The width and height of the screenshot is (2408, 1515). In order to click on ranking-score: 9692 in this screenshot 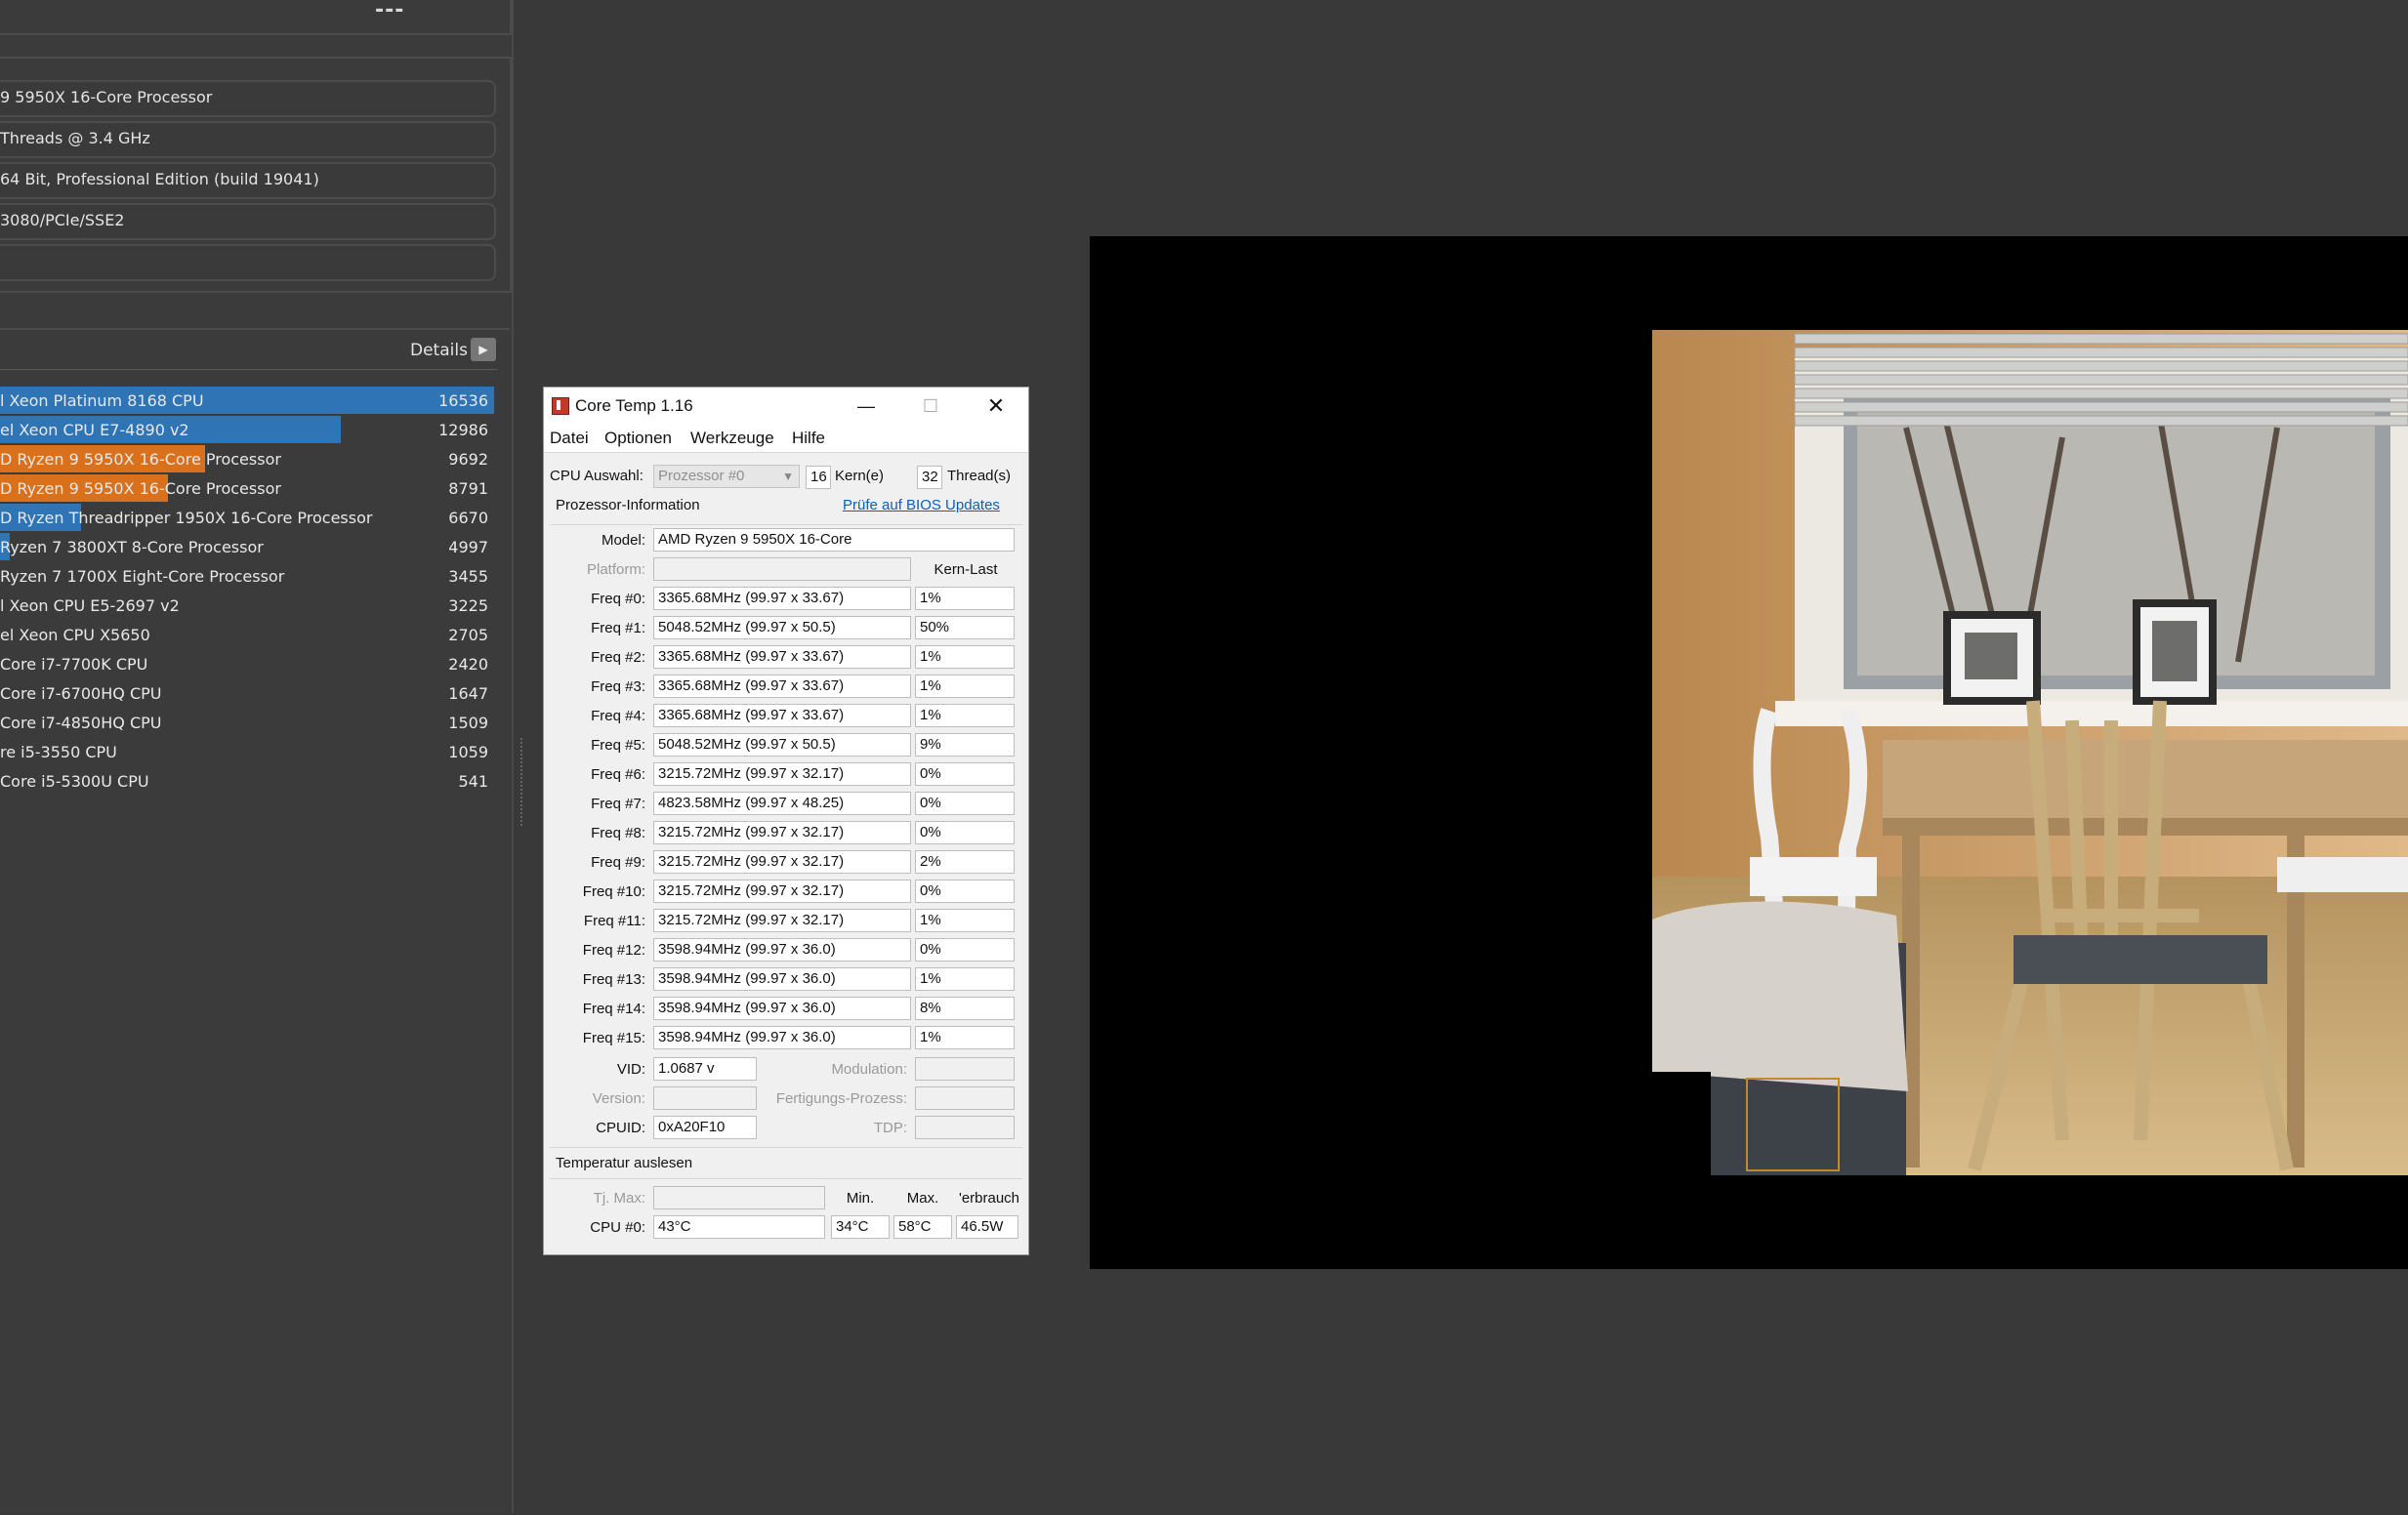, I will do `click(468, 459)`.